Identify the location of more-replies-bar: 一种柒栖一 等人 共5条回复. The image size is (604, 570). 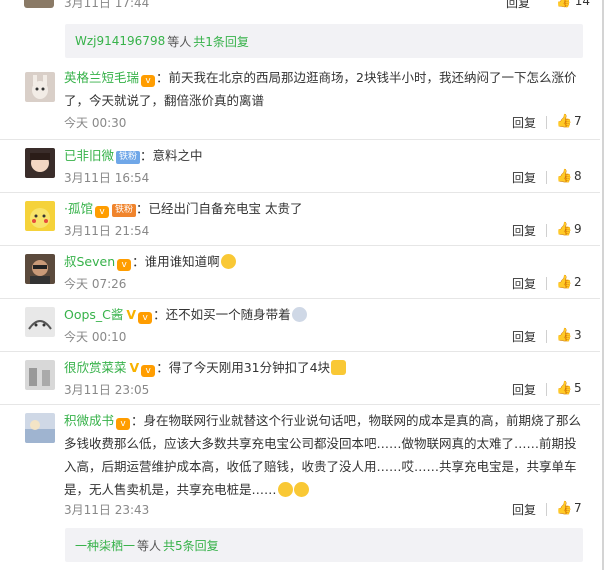
(324, 545).